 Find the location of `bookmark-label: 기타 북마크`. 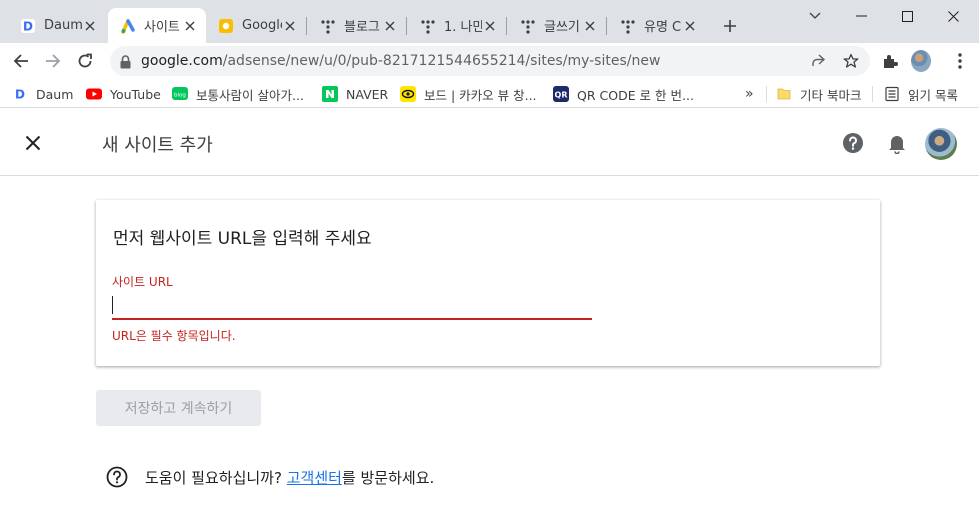

bookmark-label: 기타 북마크 is located at coordinates (831, 95).